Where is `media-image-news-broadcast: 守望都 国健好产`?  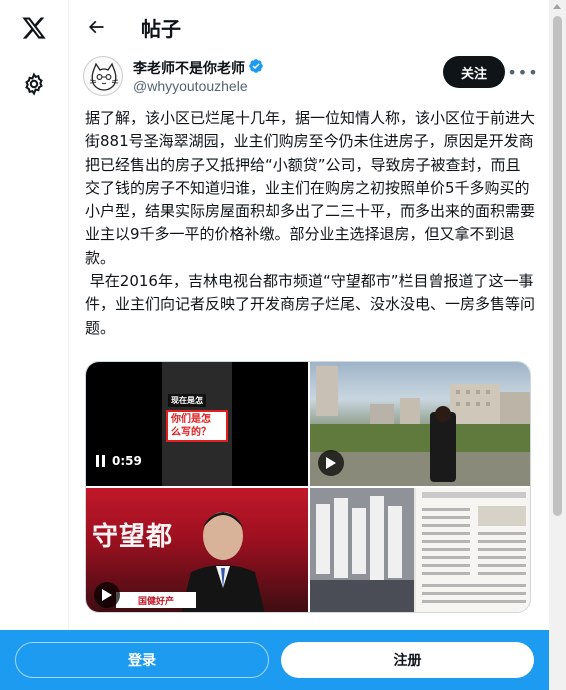
media-image-news-broadcast: 守望都 国健好产 is located at coordinates (197, 550).